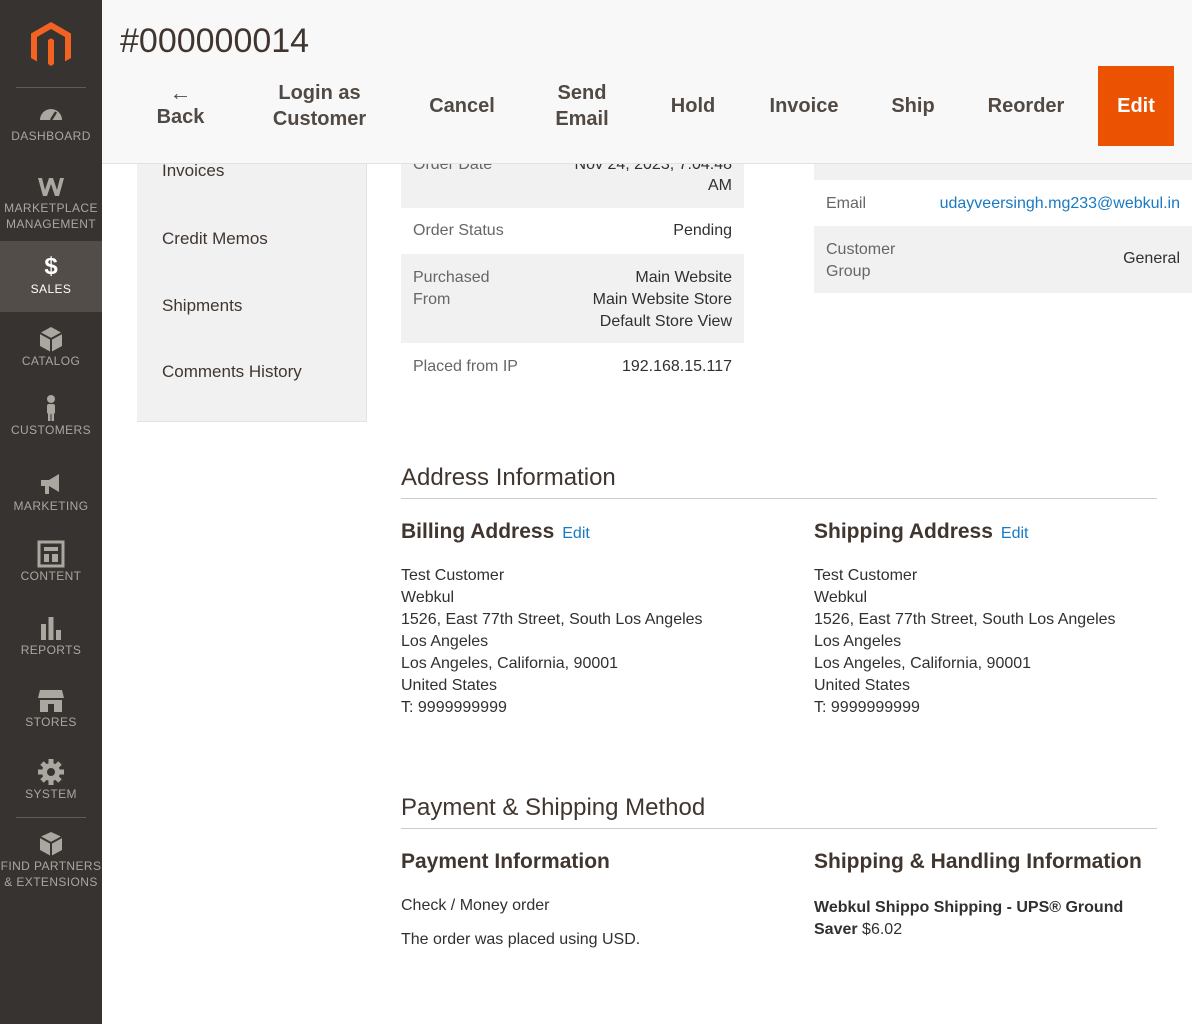  What do you see at coordinates (51, 628) in the screenshot?
I see `bar-chart-icon` at bounding box center [51, 628].